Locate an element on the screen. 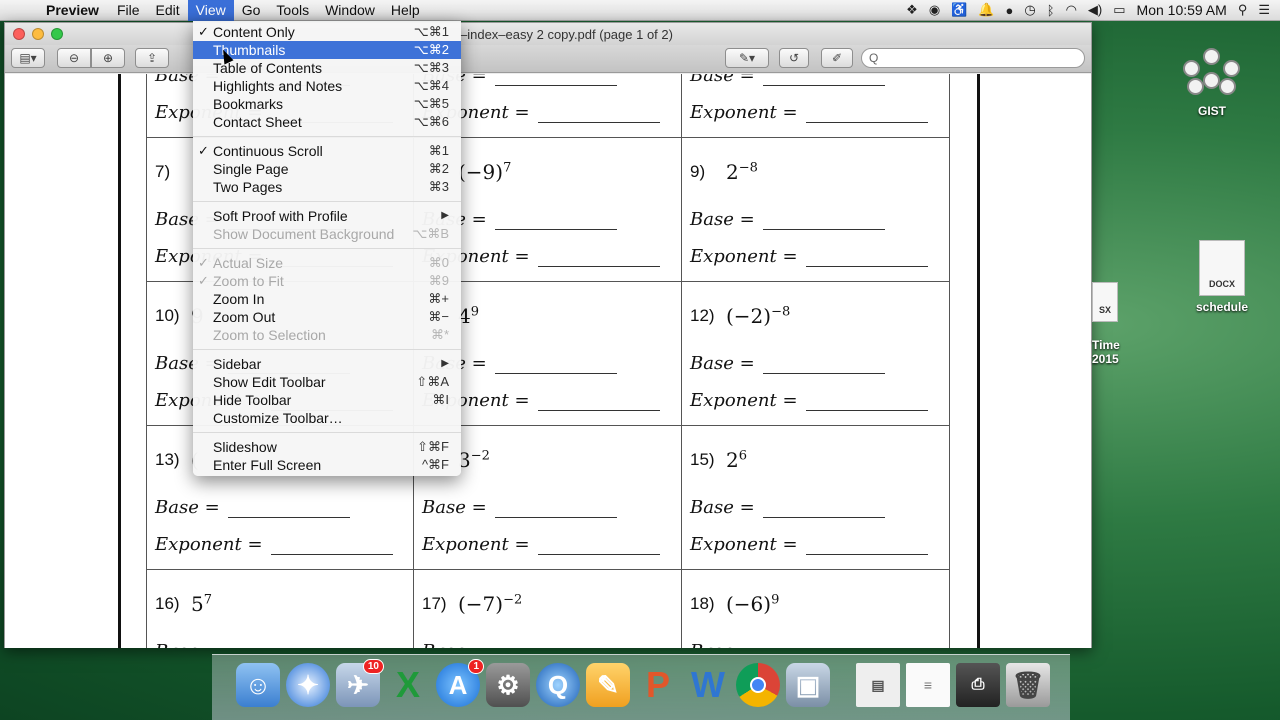 Image resolution: width=1280 pixels, height=720 pixels. rotate-button: ↺ is located at coordinates (794, 58).